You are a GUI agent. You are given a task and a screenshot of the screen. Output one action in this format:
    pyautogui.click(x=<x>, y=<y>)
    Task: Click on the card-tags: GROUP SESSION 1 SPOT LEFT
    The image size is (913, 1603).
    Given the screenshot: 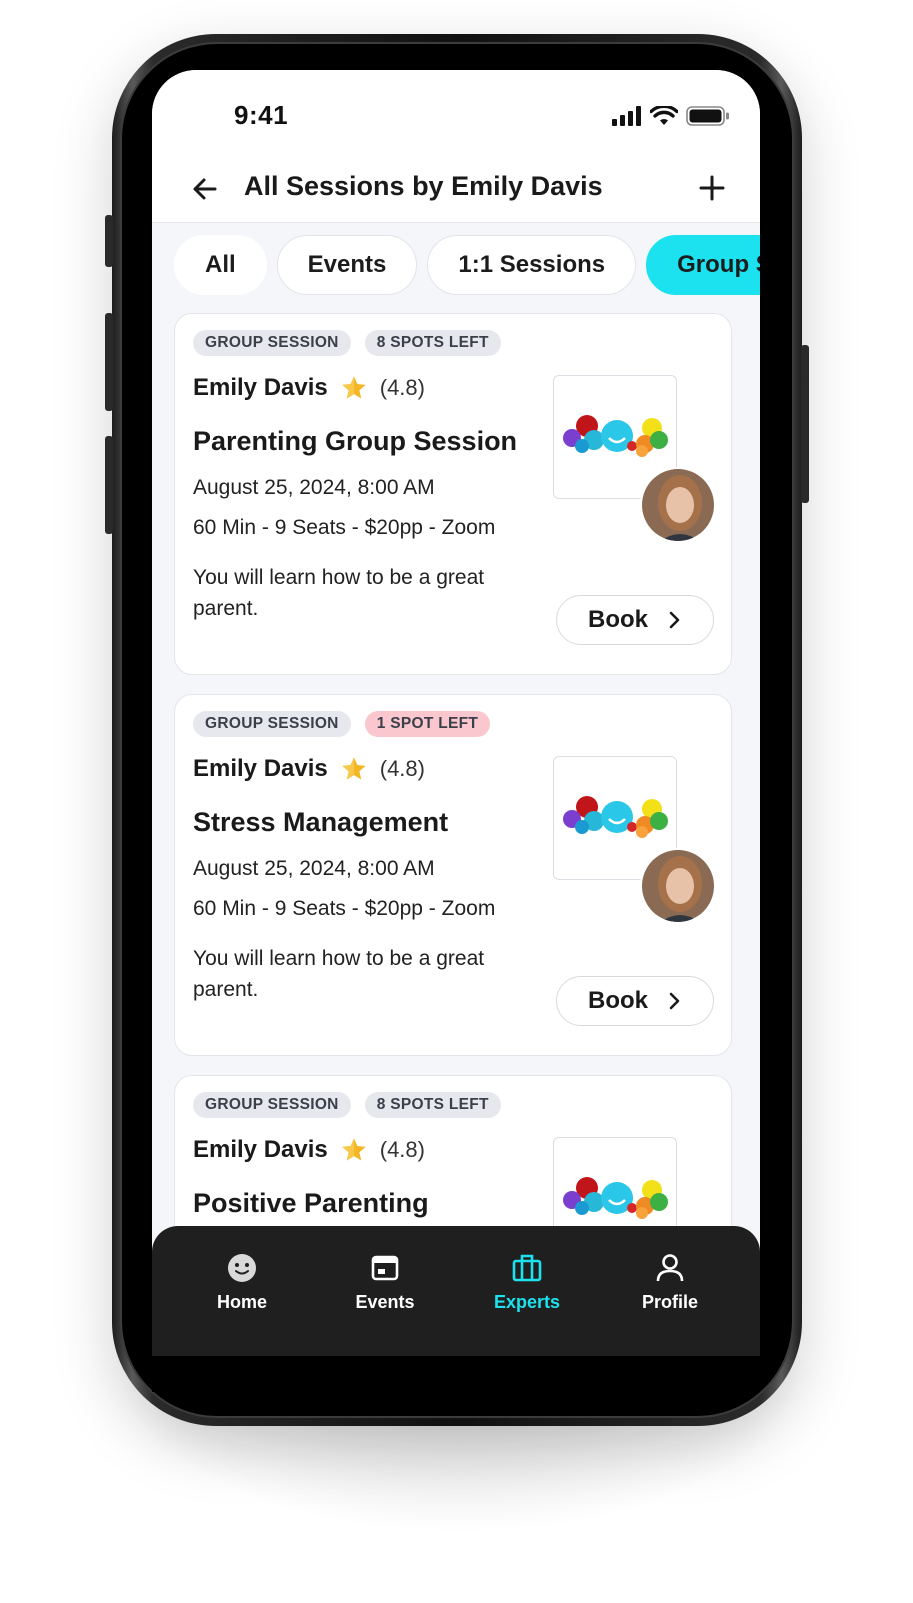 What is the action you would take?
    pyautogui.click(x=342, y=724)
    